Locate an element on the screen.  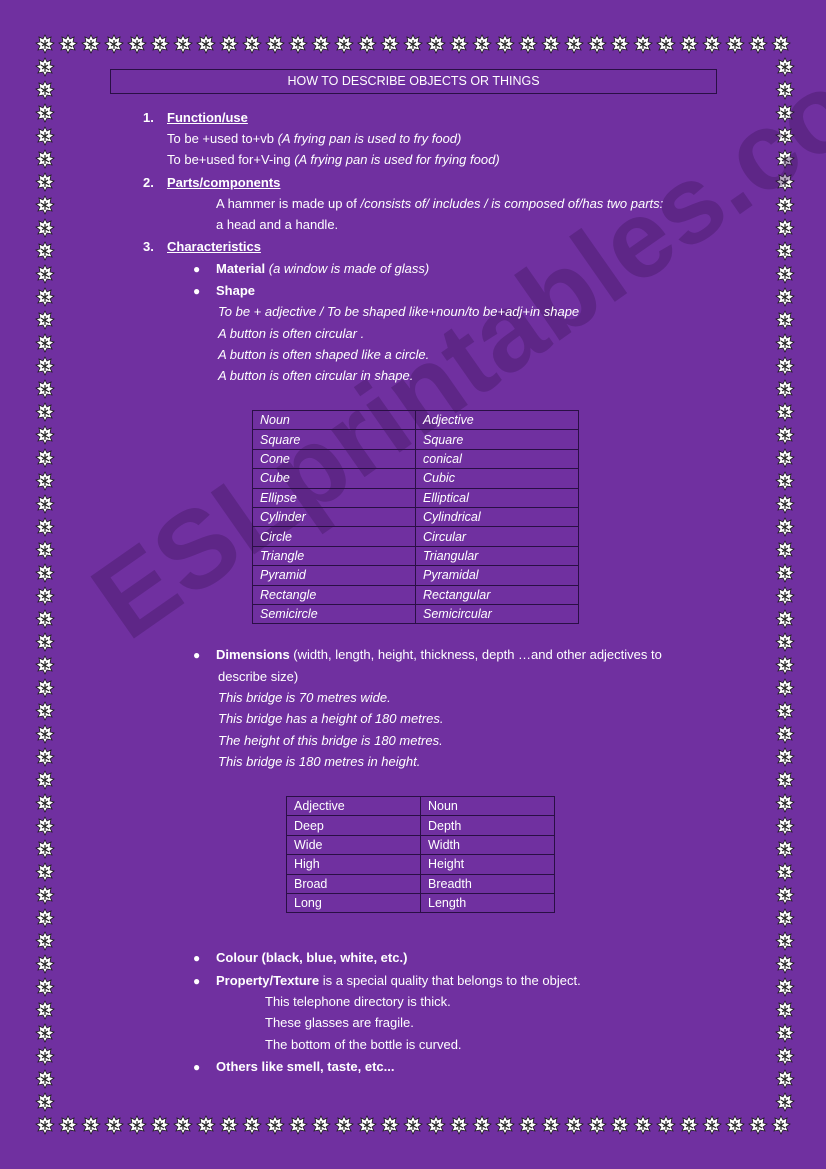
table-row: Circle Circular is located at coordinates (415, 536).